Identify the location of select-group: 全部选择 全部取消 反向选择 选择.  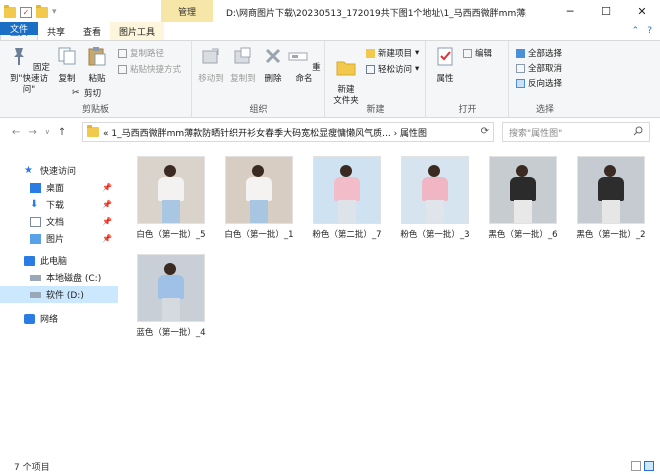
(545, 79).